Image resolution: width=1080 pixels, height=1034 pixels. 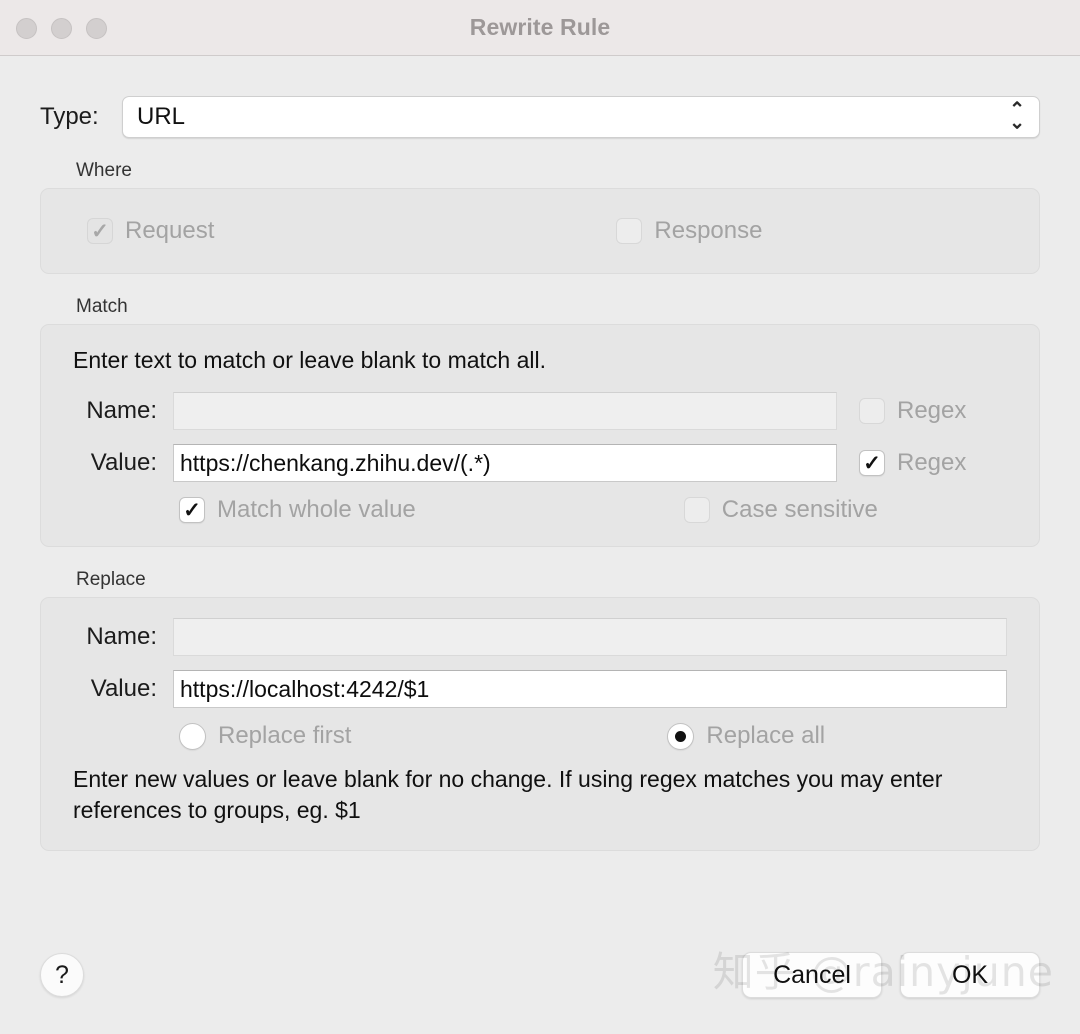 I want to click on match-value-label: Value:, so click(x=123, y=462).